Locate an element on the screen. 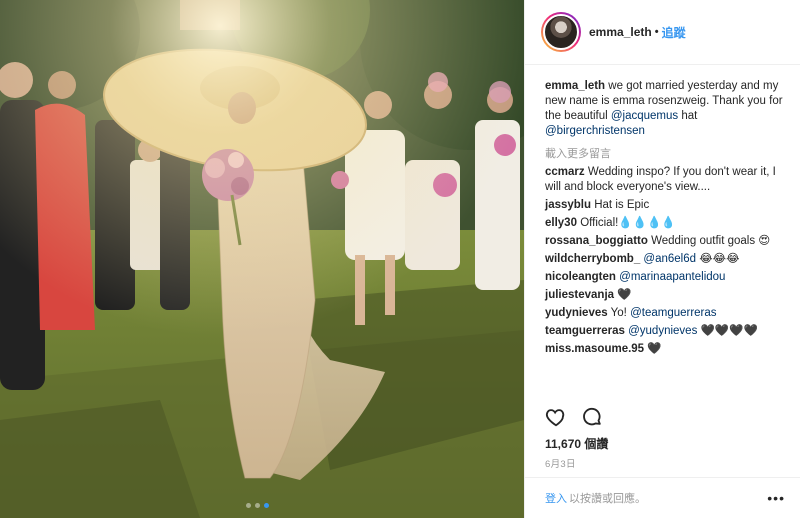 Image resolution: width=800 pixels, height=518 pixels. caption-text-middle: hat is located at coordinates (689, 116).